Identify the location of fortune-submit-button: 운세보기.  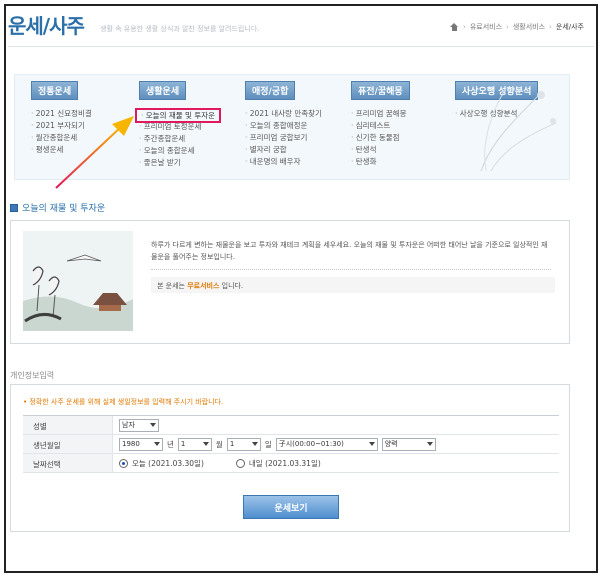
(291, 507).